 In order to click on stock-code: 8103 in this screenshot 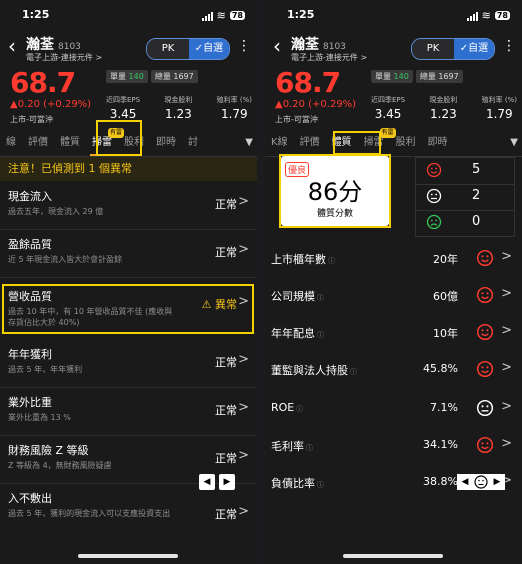, I will do `click(334, 47)`.